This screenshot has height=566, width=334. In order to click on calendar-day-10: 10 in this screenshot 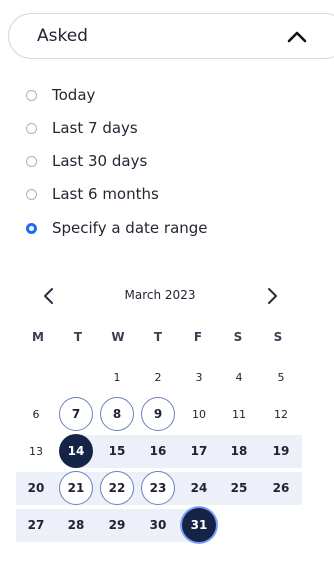, I will do `click(199, 414)`.